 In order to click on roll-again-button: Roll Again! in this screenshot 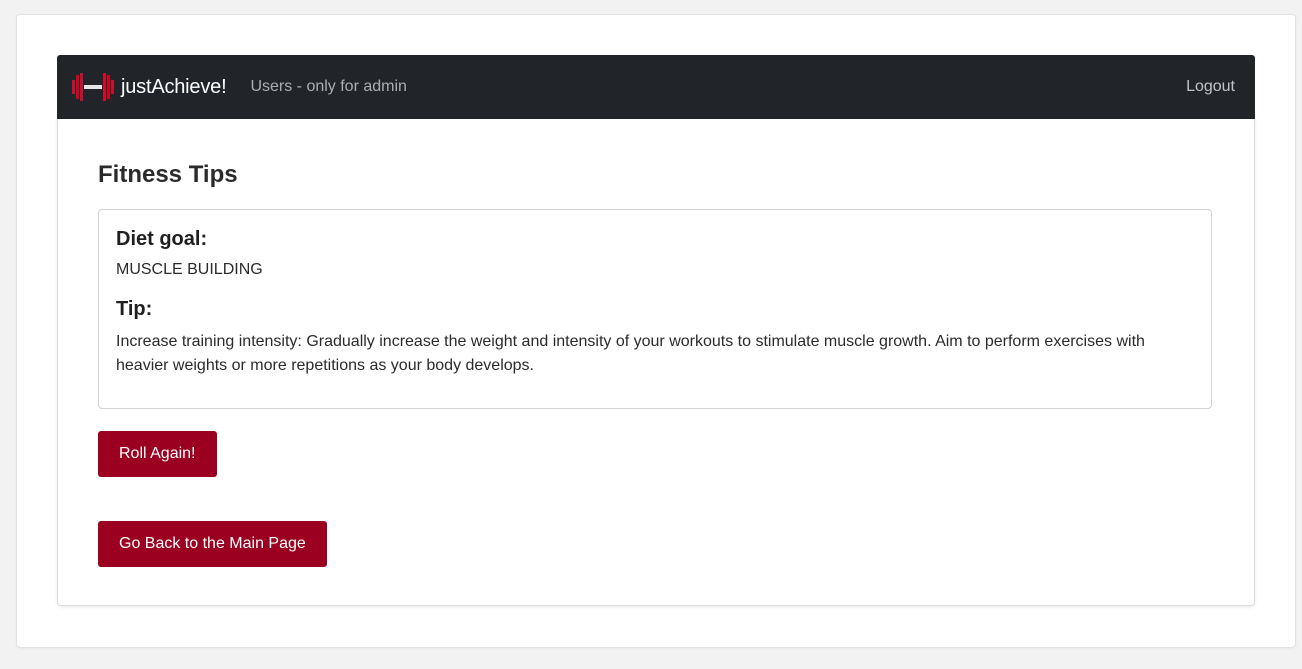, I will do `click(157, 454)`.